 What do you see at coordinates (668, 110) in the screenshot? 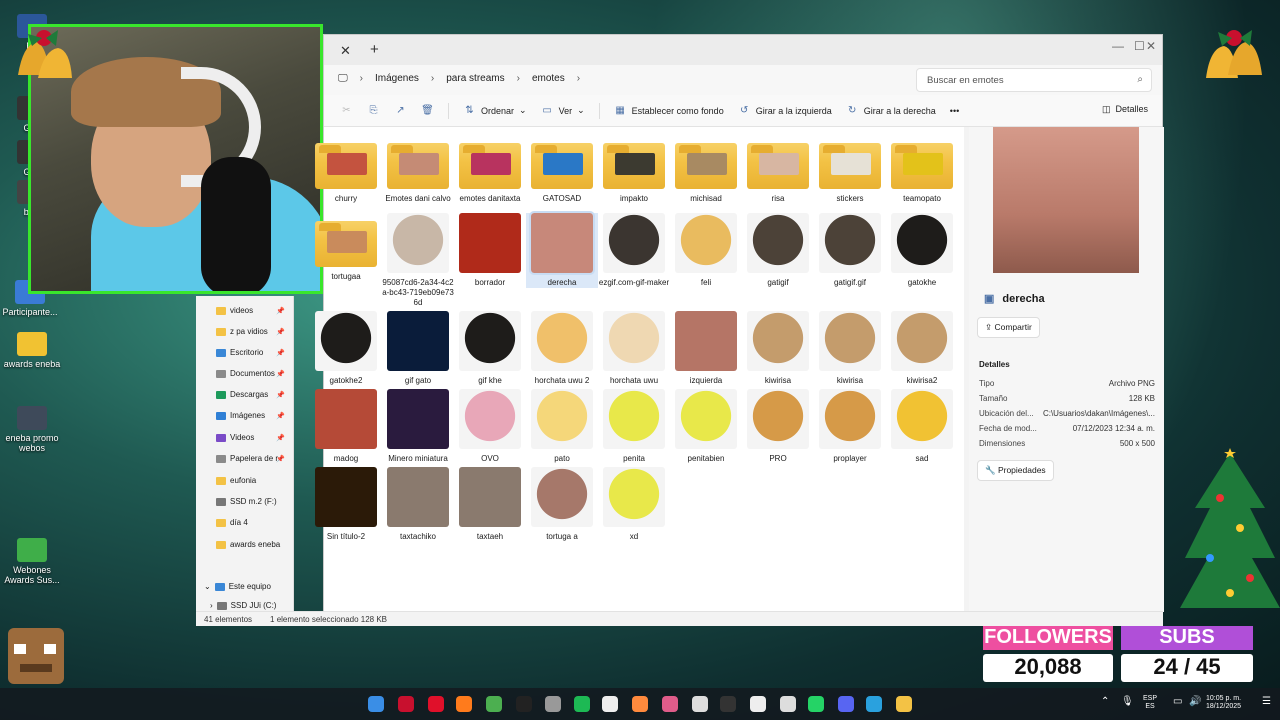
I see `set-background-button: ▦ Establecer como fondo` at bounding box center [668, 110].